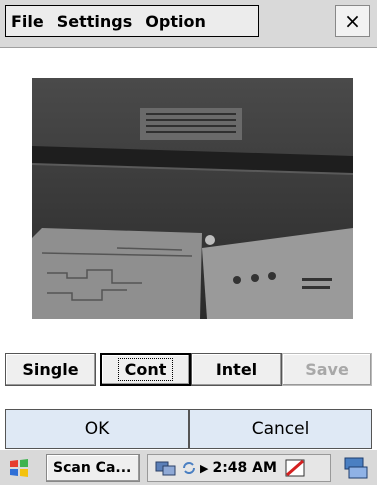  I want to click on cont-button: Cont, so click(145, 369).